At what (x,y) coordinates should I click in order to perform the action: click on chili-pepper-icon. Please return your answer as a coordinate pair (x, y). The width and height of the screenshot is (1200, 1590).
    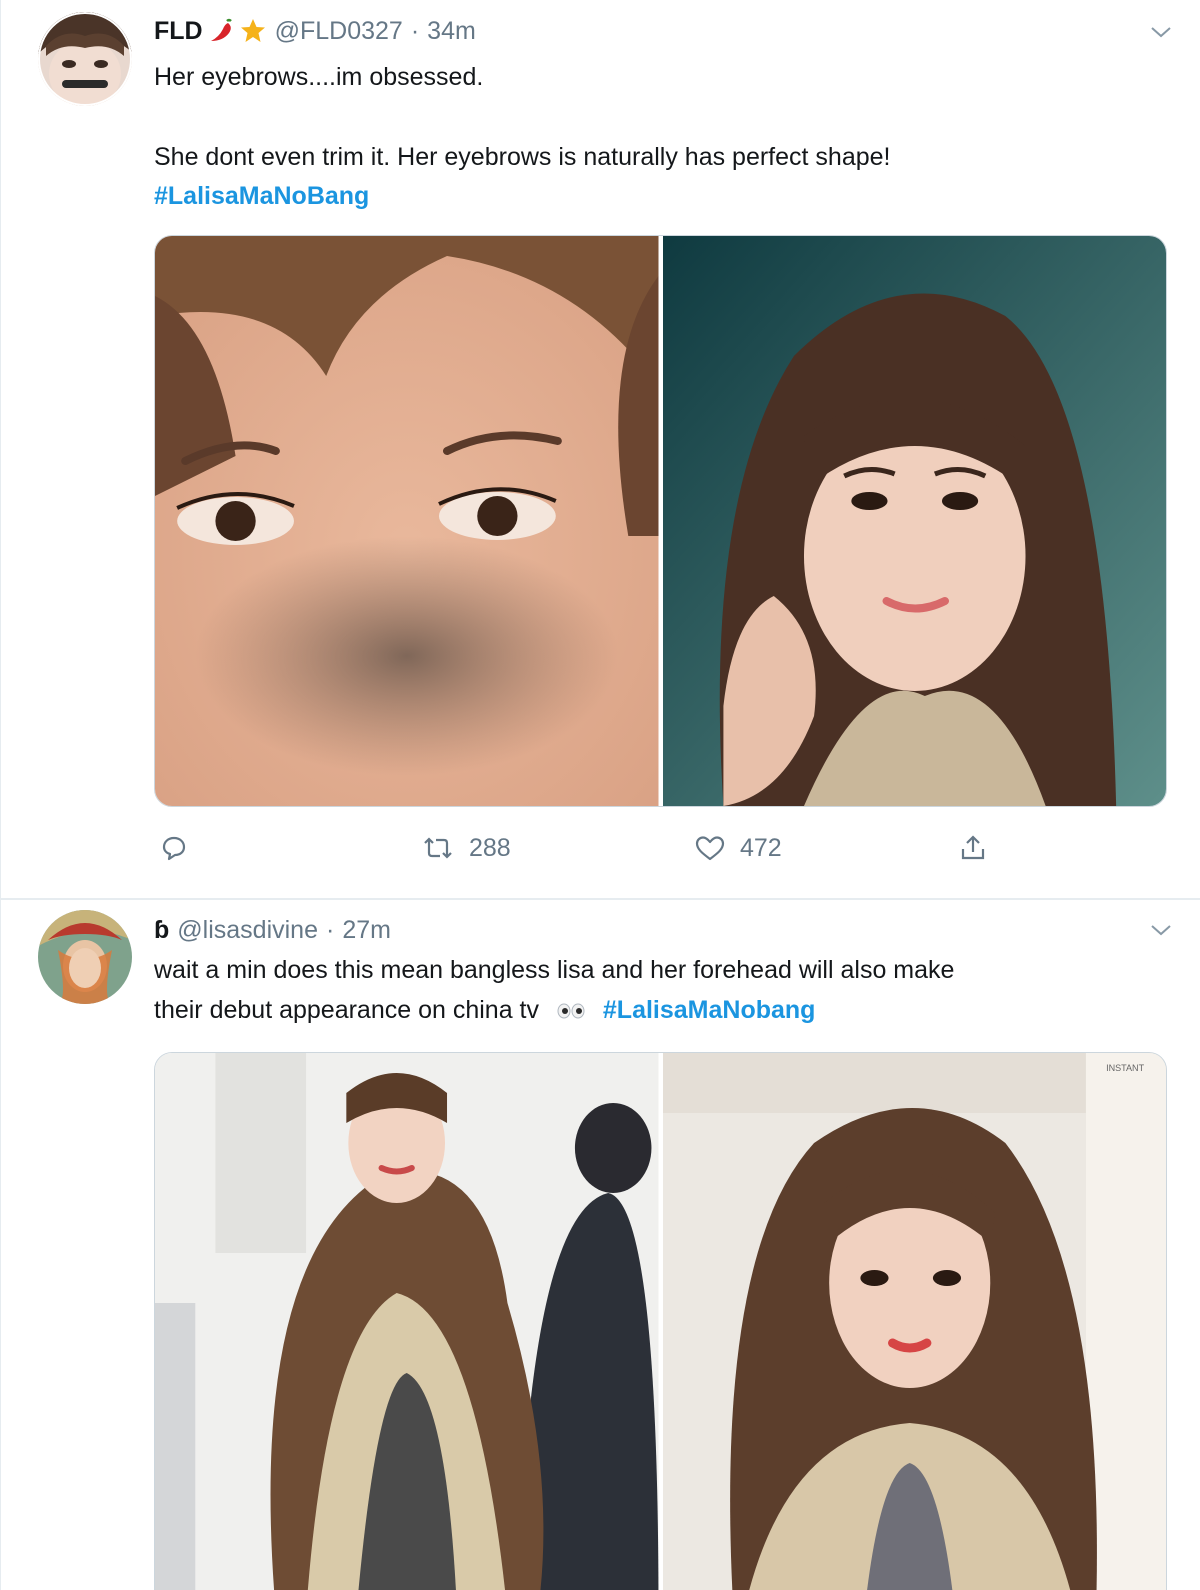
    Looking at the image, I should click on (221, 31).